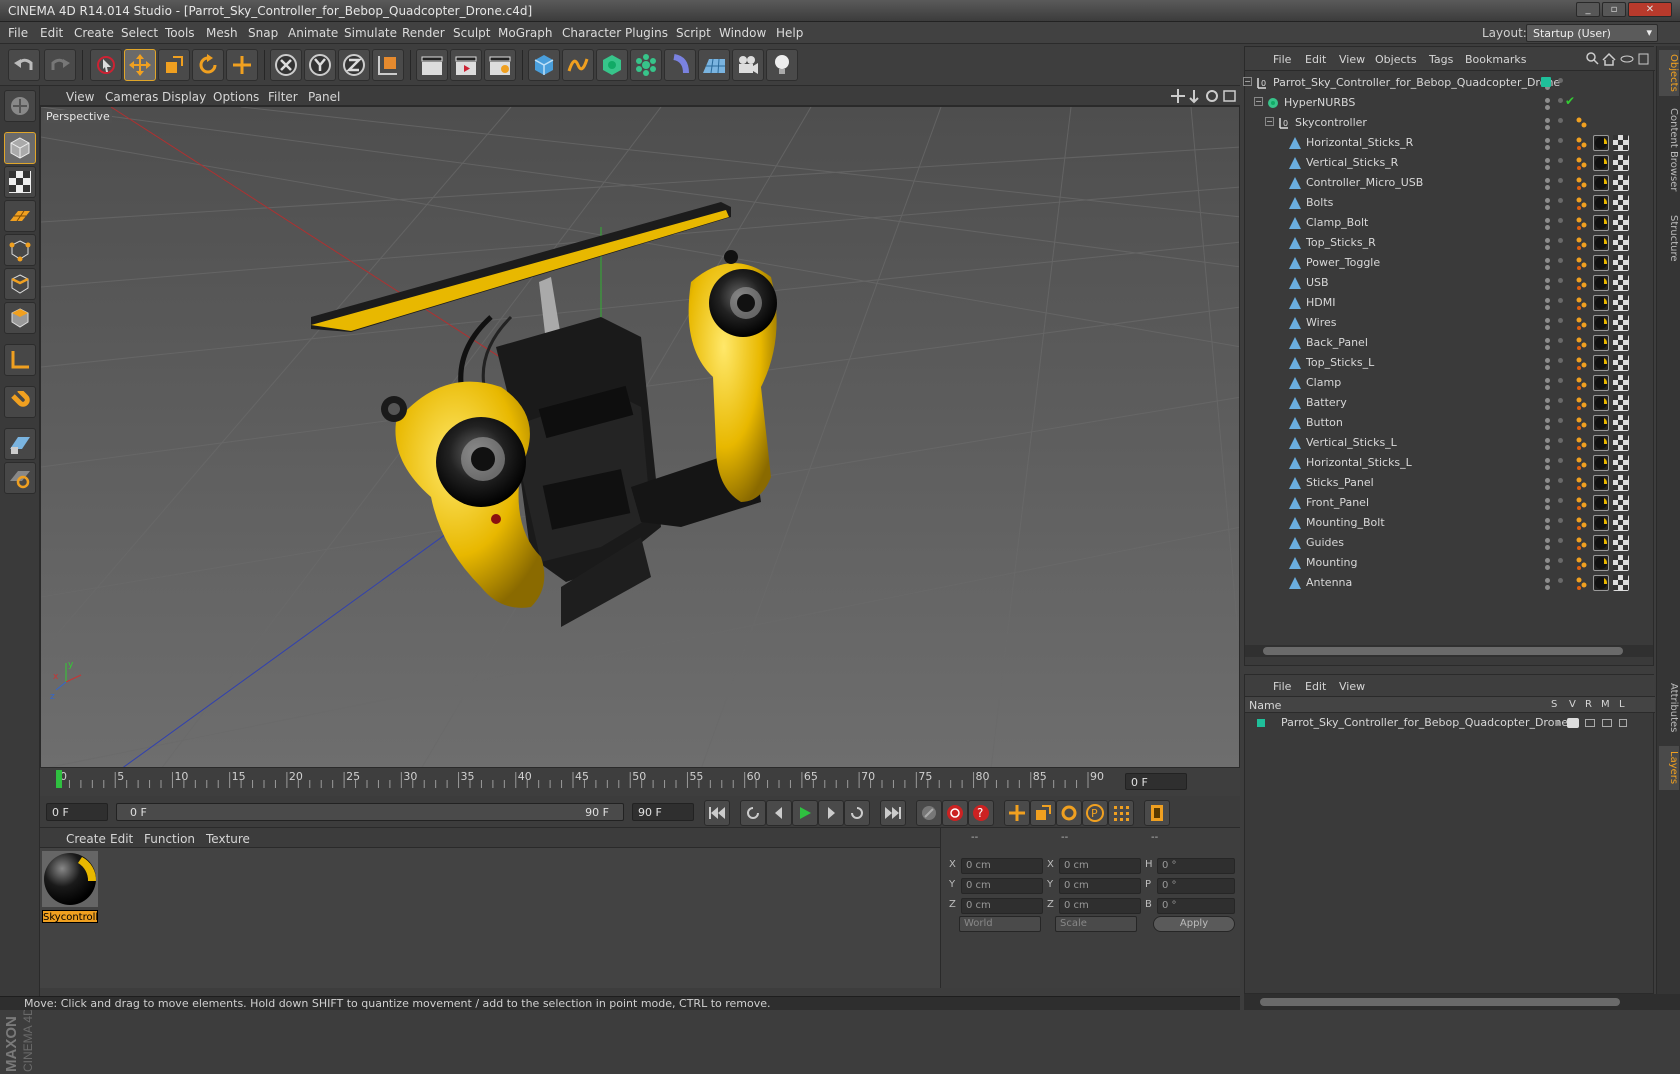 Image resolution: width=1680 pixels, height=1074 pixels. I want to click on menu-render: Render, so click(423, 33).